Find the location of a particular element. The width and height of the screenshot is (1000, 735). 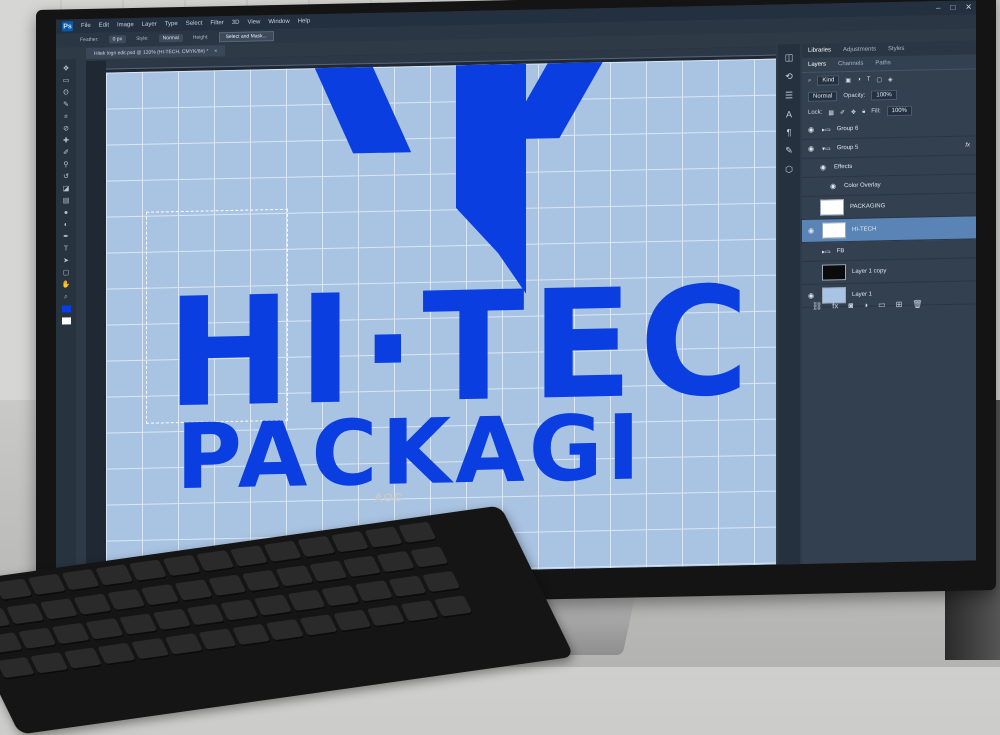

window-controls: – □ ✕ is located at coordinates (954, 7).